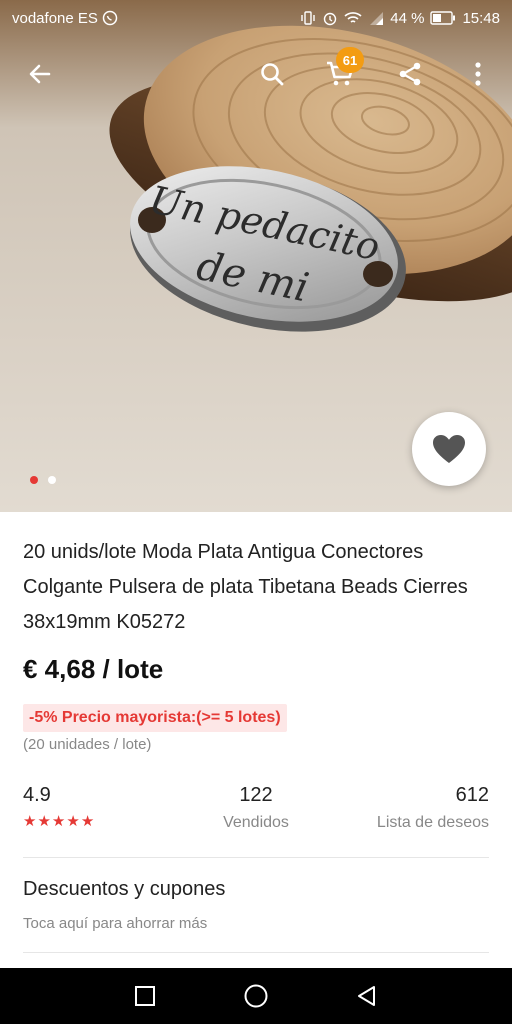 This screenshot has height=1024, width=512. I want to click on more-vertical-icon, so click(478, 74).